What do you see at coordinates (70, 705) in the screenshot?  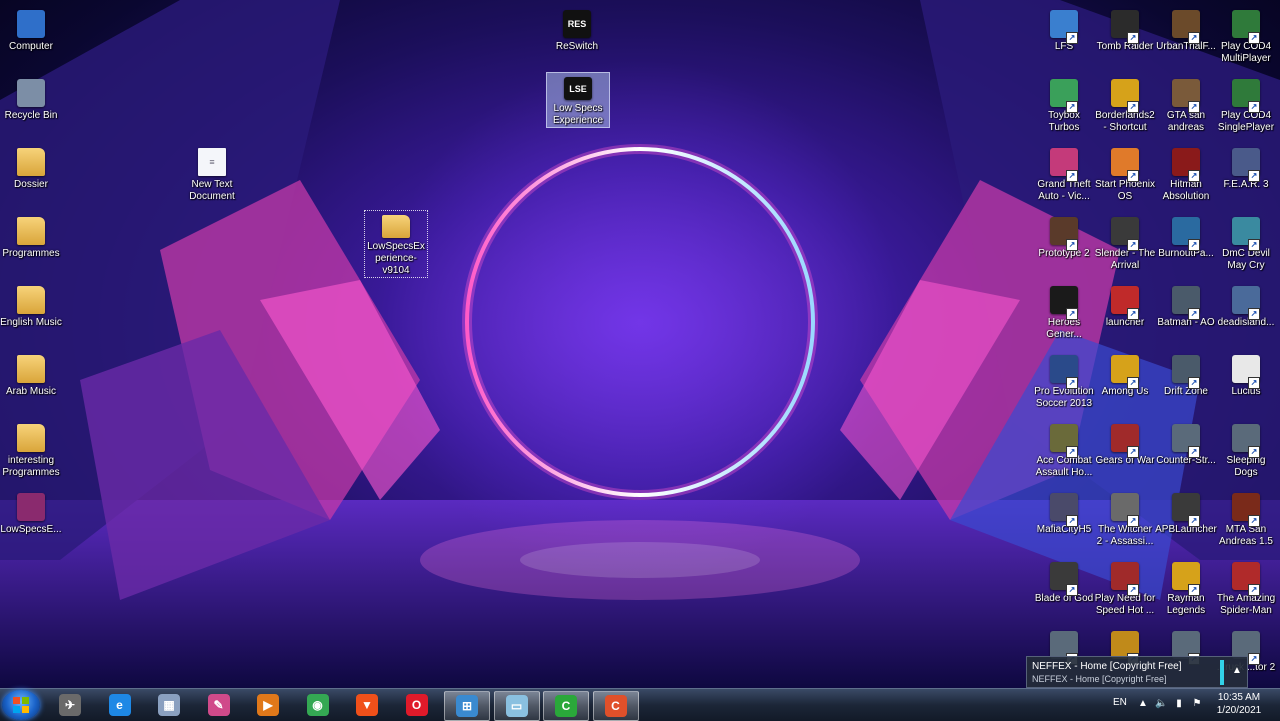 I see `taskbar-button: ✈` at bounding box center [70, 705].